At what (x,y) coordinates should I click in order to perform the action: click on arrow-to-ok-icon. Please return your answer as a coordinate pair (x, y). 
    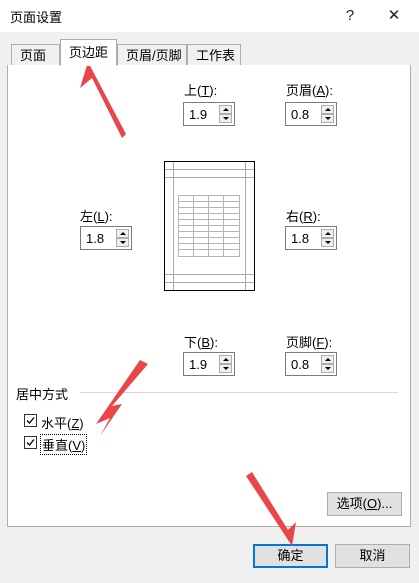
    Looking at the image, I should click on (271, 509).